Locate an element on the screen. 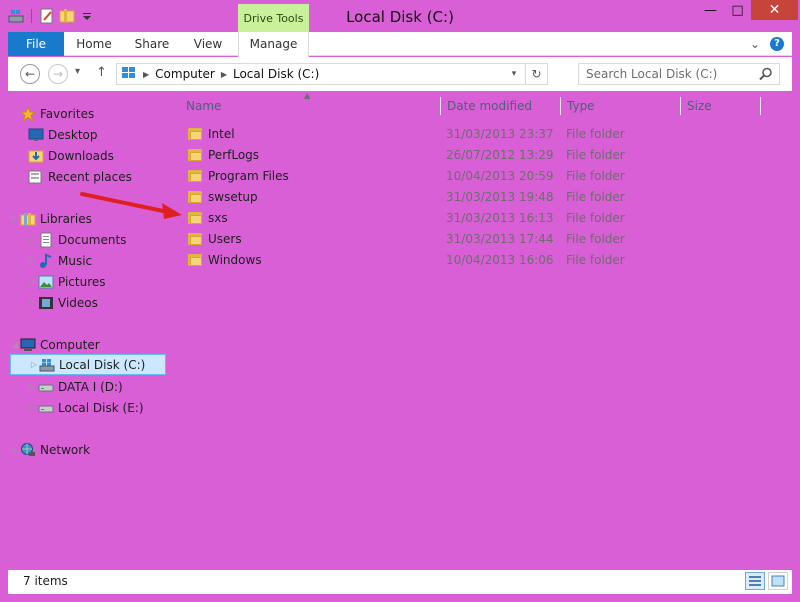 This screenshot has width=800, height=602. minimize-button: — is located at coordinates (710, 10).